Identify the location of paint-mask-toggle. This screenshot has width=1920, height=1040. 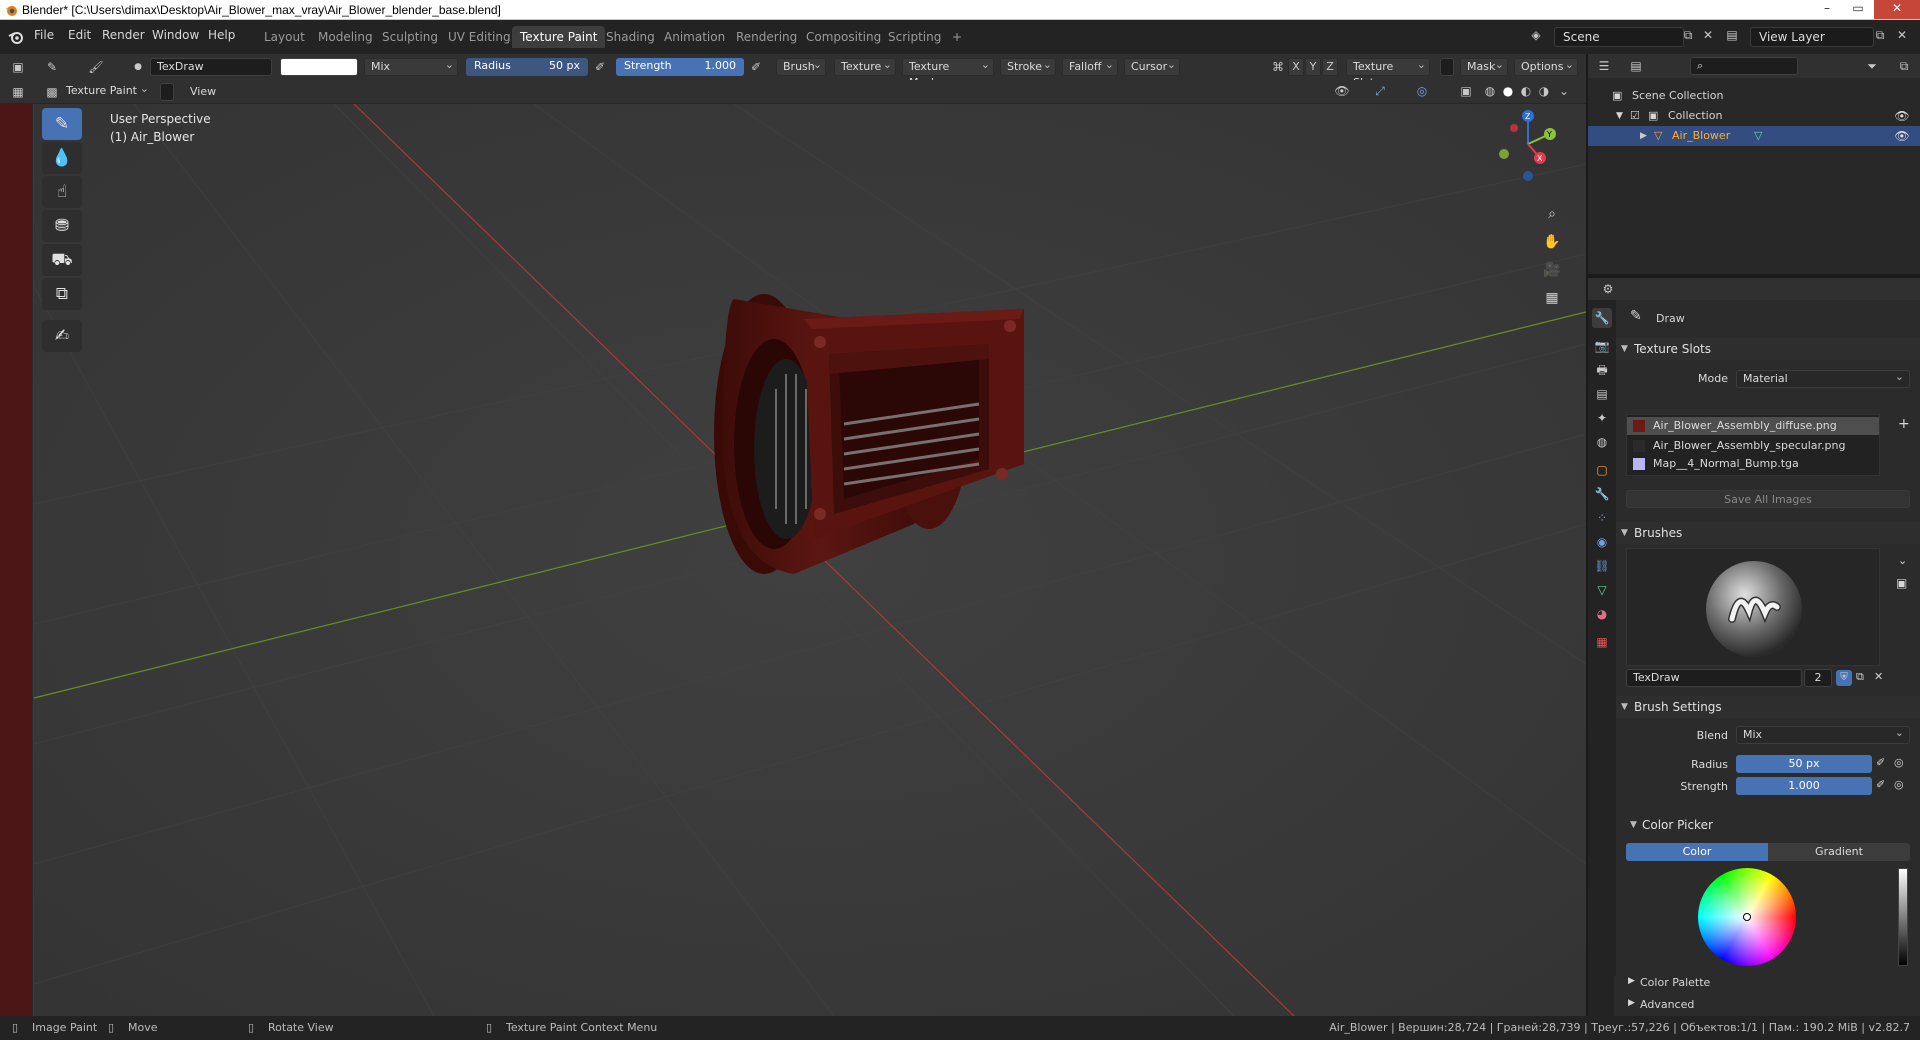
(167, 92).